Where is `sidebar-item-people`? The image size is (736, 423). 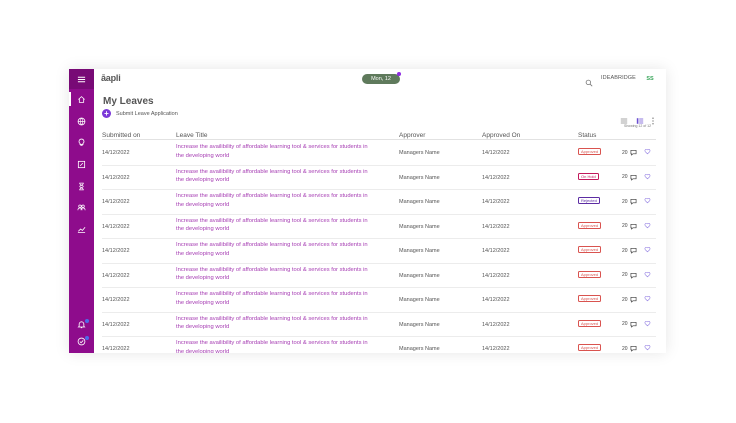
sidebar-item-people is located at coordinates (81, 207).